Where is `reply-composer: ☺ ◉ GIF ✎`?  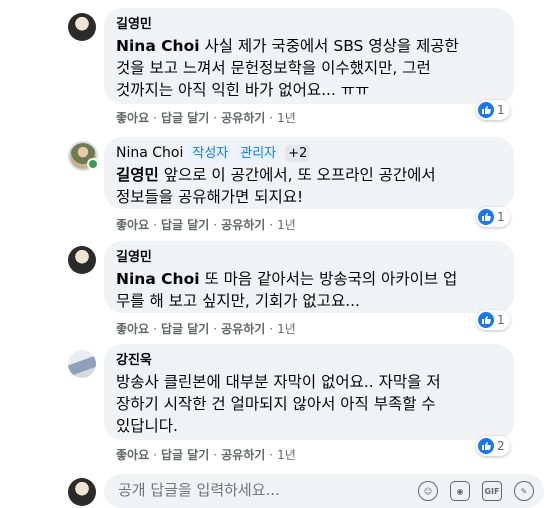 reply-composer: ☺ ◉ GIF ✎ is located at coordinates (324, 491).